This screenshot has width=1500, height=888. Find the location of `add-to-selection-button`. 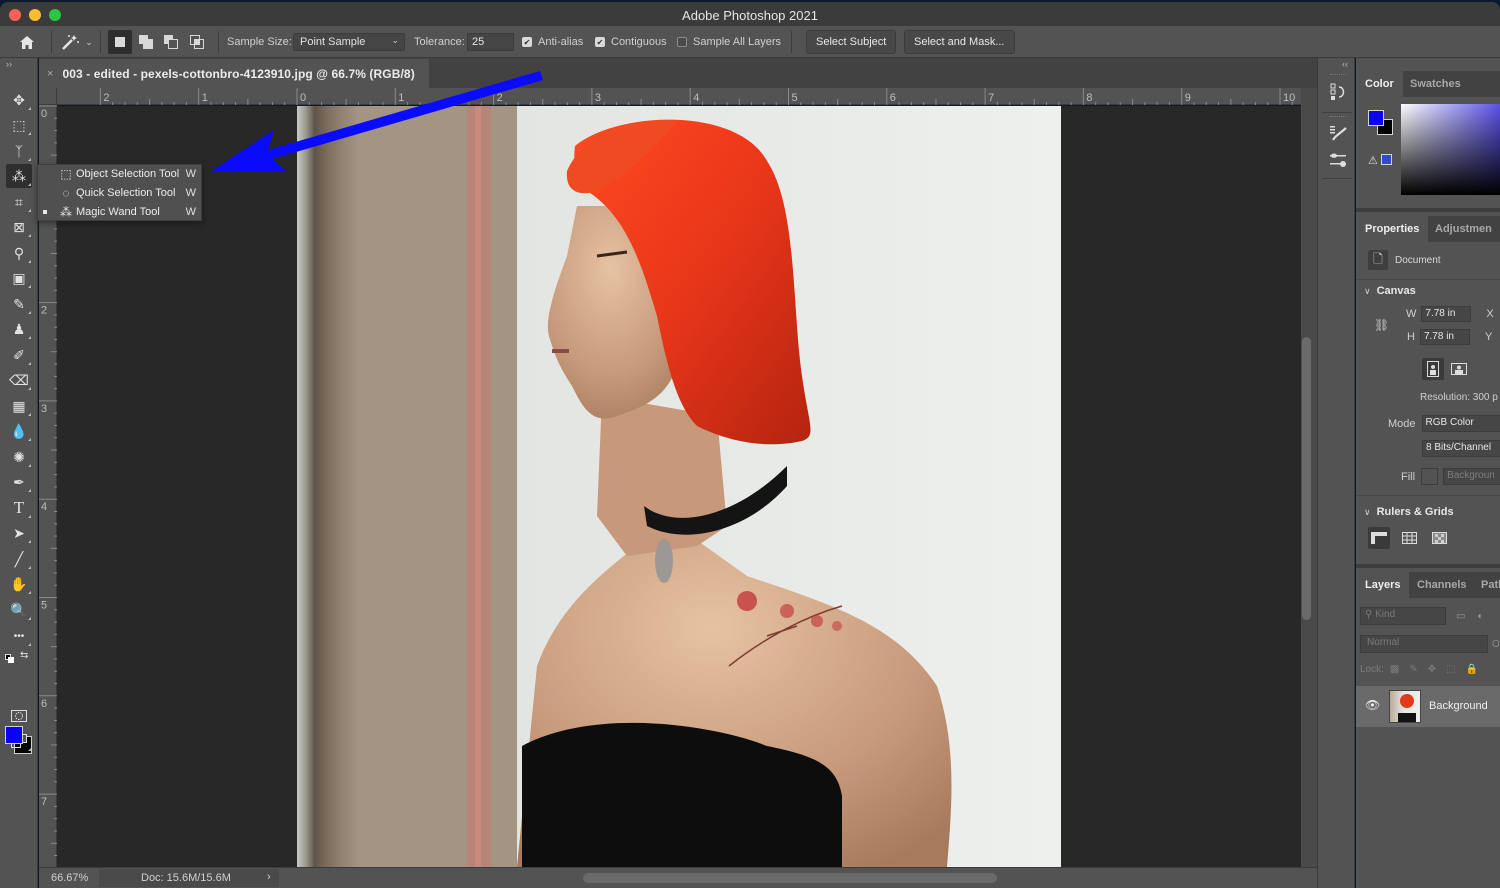

add-to-selection-button is located at coordinates (146, 42).